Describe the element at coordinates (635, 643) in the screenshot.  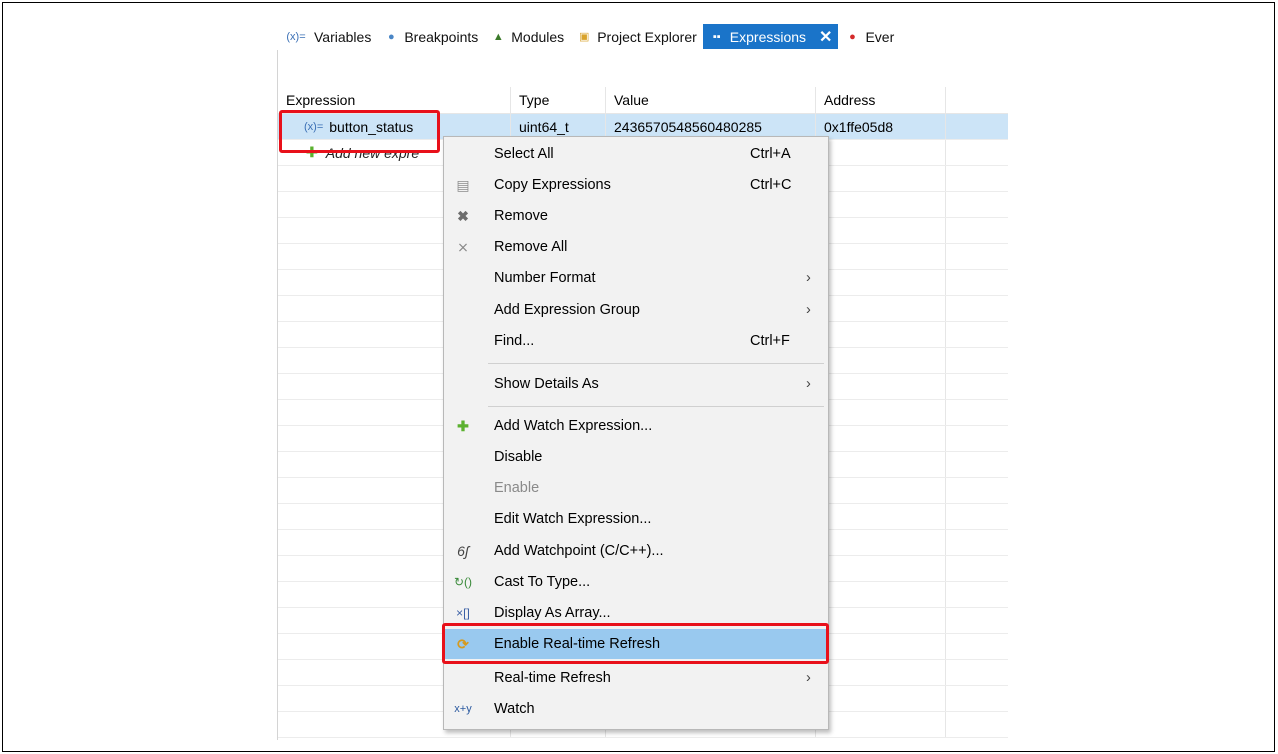
I see `annotation-box-enable-real-time-refresh` at that location.